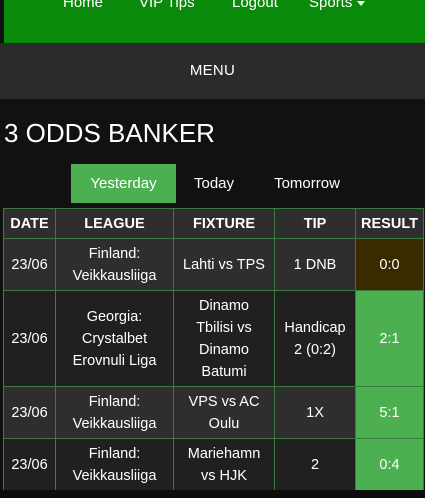  I want to click on cell-result: 0:0, so click(389, 264).